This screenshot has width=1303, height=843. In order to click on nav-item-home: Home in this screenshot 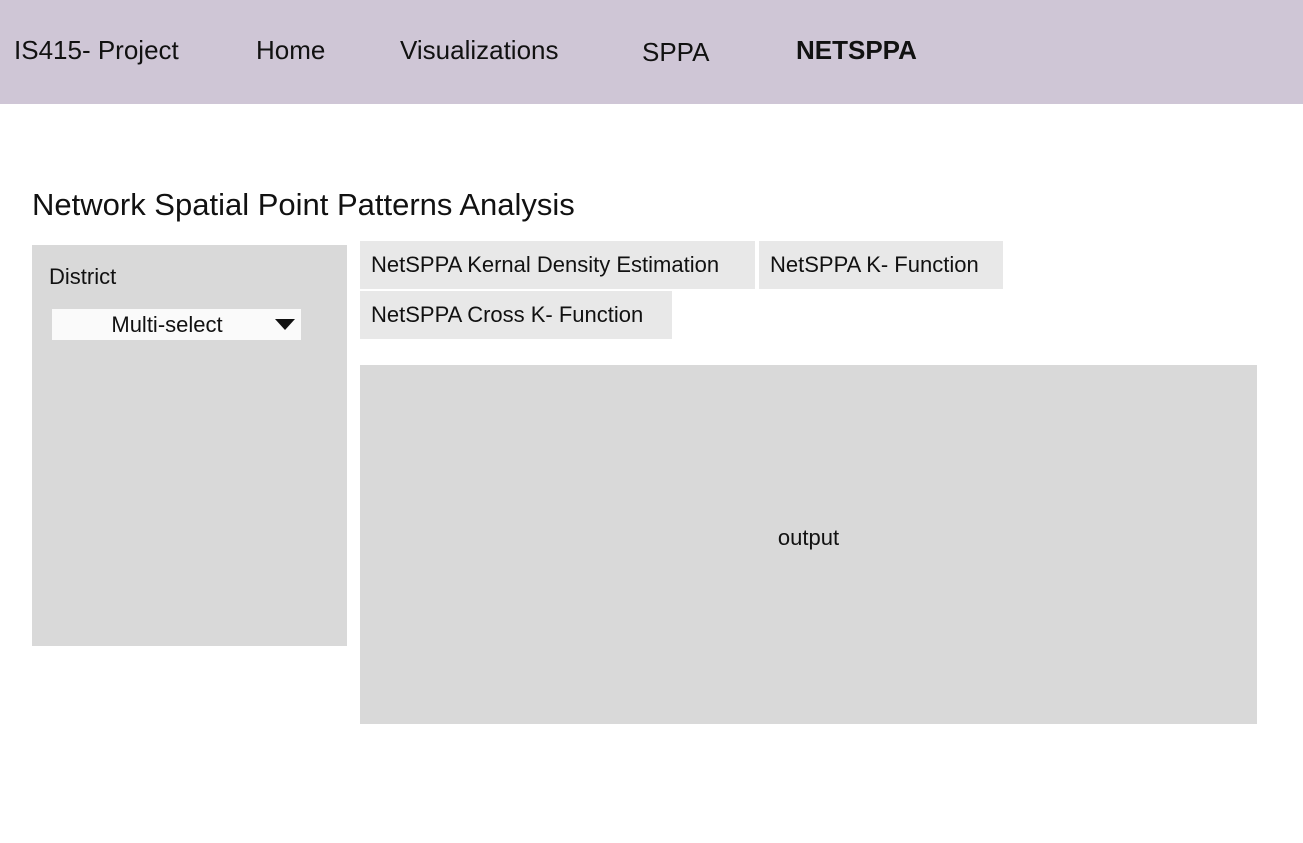, I will do `click(290, 50)`.